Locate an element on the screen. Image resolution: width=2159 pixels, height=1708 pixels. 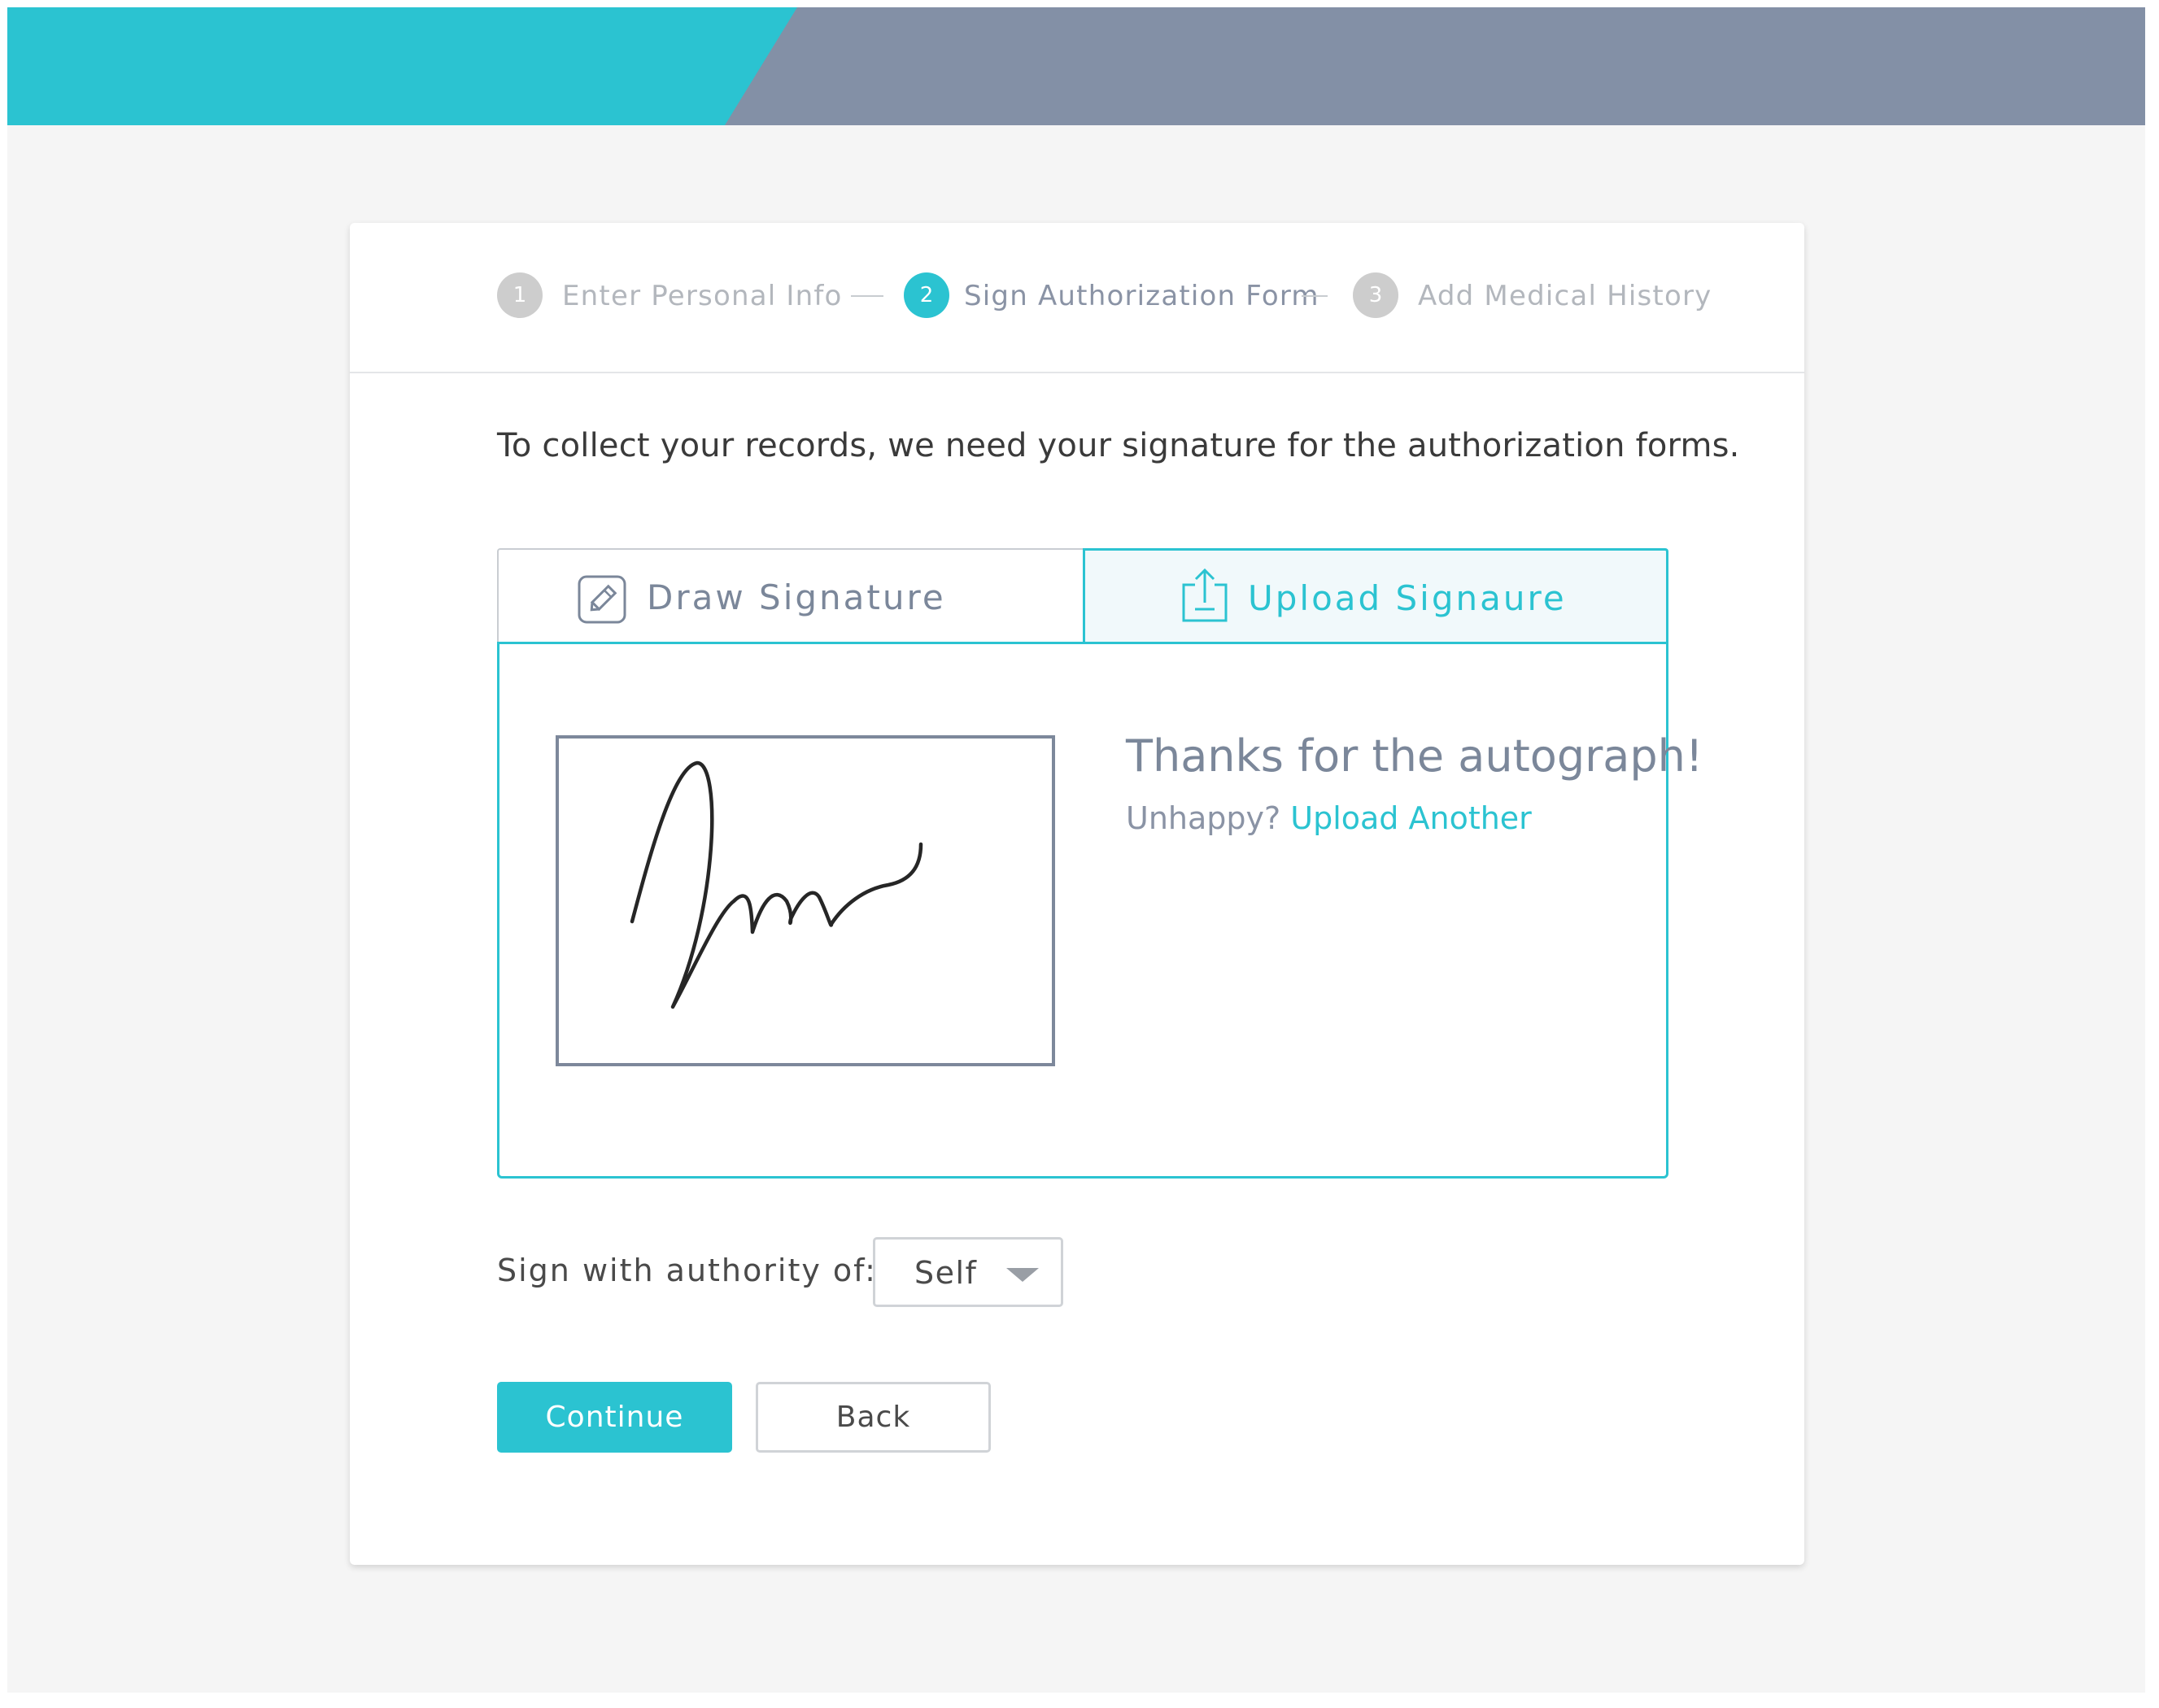
banner-accent is located at coordinates (402, 66).